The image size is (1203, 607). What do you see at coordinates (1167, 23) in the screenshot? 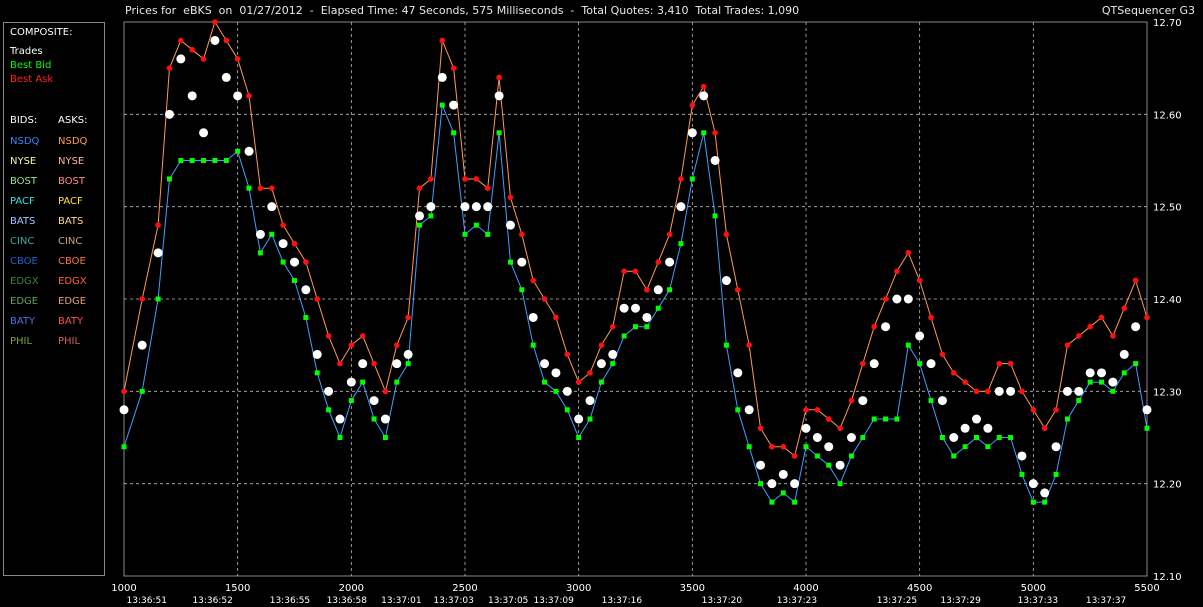
I see `y-tick-label: 12.70` at bounding box center [1167, 23].